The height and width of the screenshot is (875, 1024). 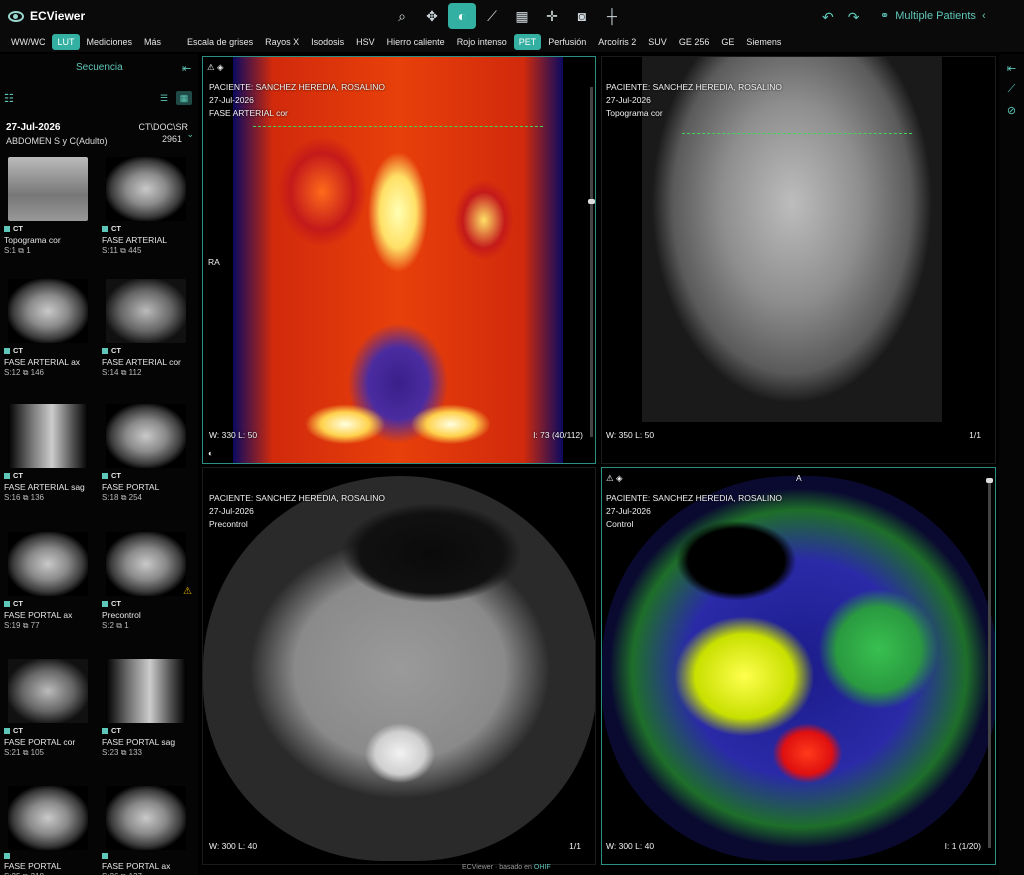 What do you see at coordinates (365, 42) in the screenshot?
I see `lut-preset-3: HSV` at bounding box center [365, 42].